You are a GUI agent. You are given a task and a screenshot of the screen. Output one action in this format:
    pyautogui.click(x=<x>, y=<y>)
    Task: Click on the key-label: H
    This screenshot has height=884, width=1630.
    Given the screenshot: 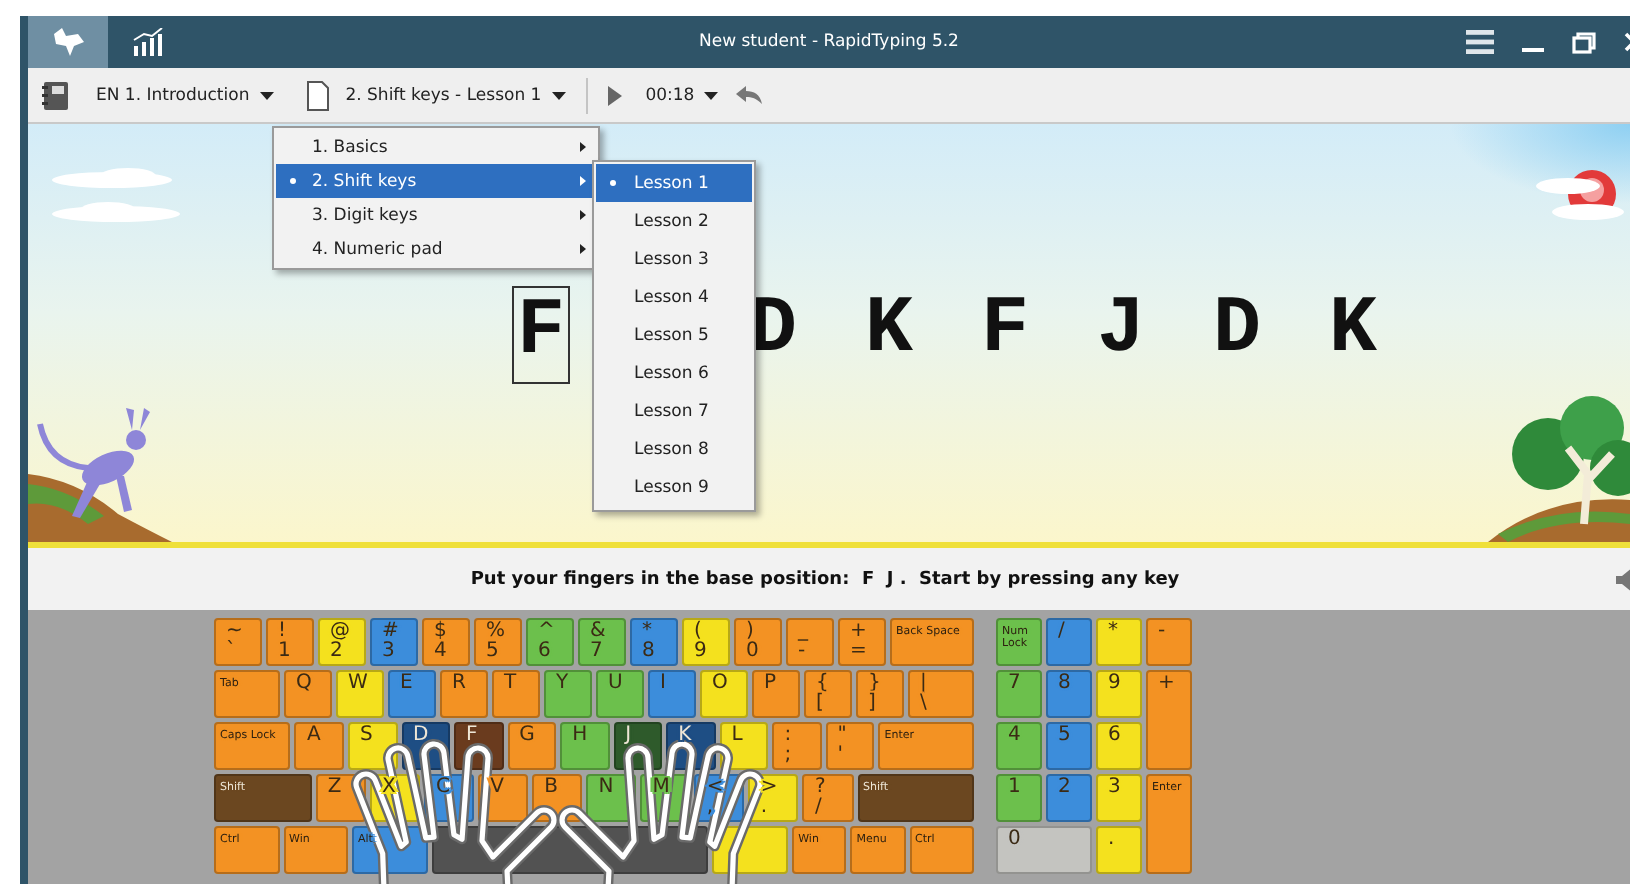 What is the action you would take?
    pyautogui.click(x=580, y=736)
    